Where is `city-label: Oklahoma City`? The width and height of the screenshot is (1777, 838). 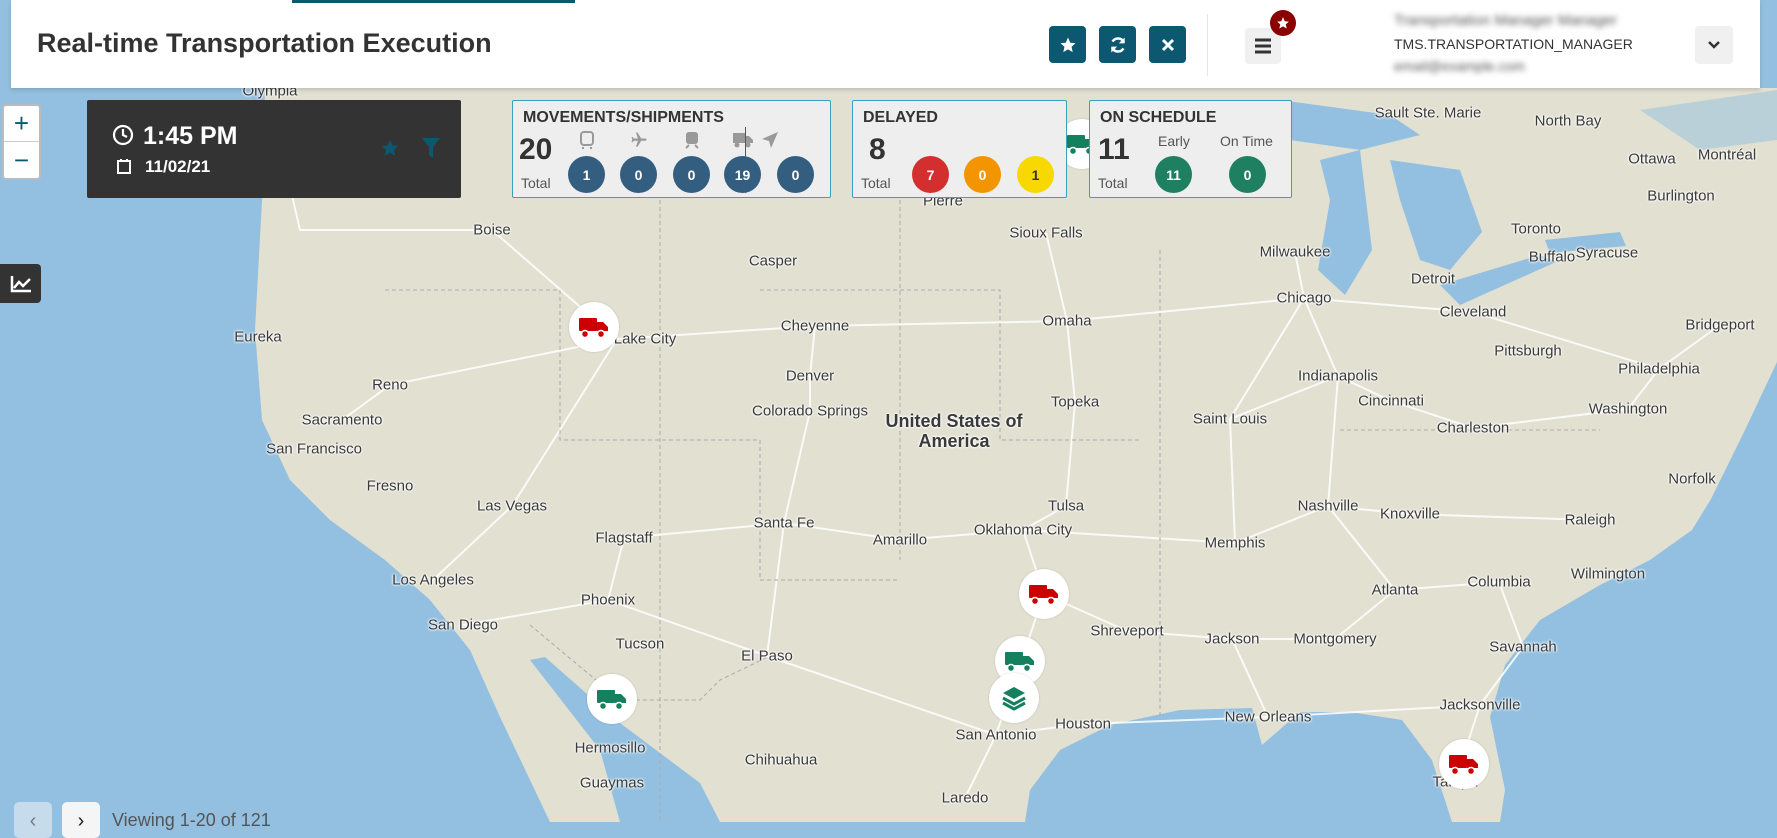 city-label: Oklahoma City is located at coordinates (1023, 530).